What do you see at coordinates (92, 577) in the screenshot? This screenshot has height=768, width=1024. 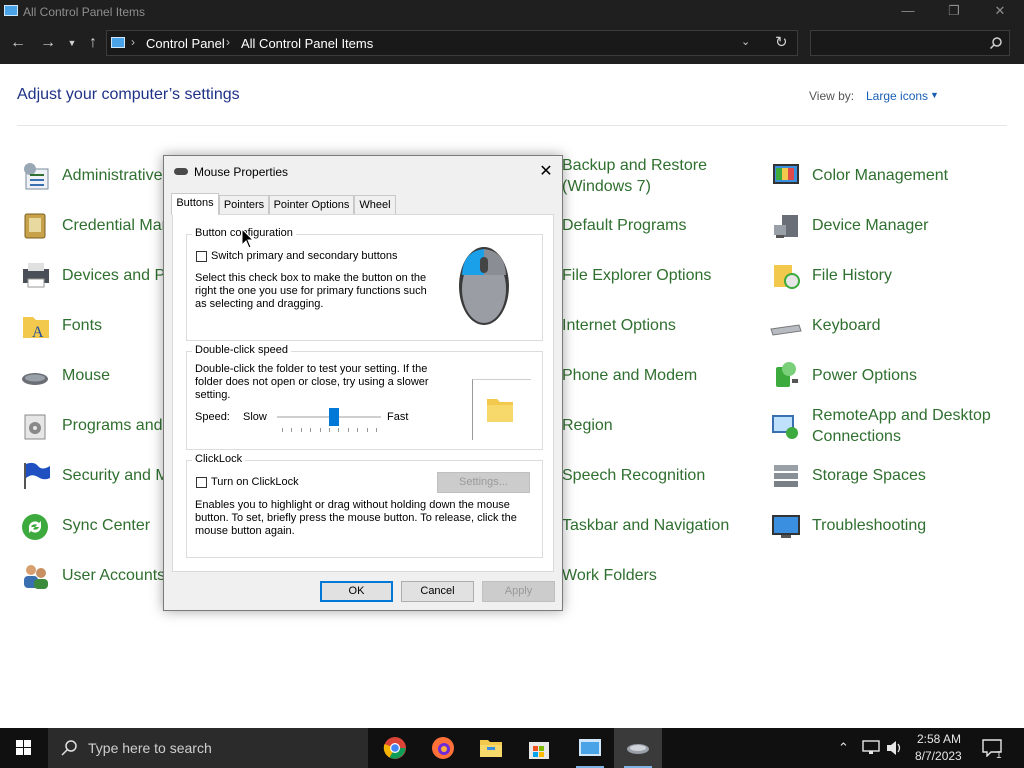 I see `cp-item-user-accounts: User Accounts` at bounding box center [92, 577].